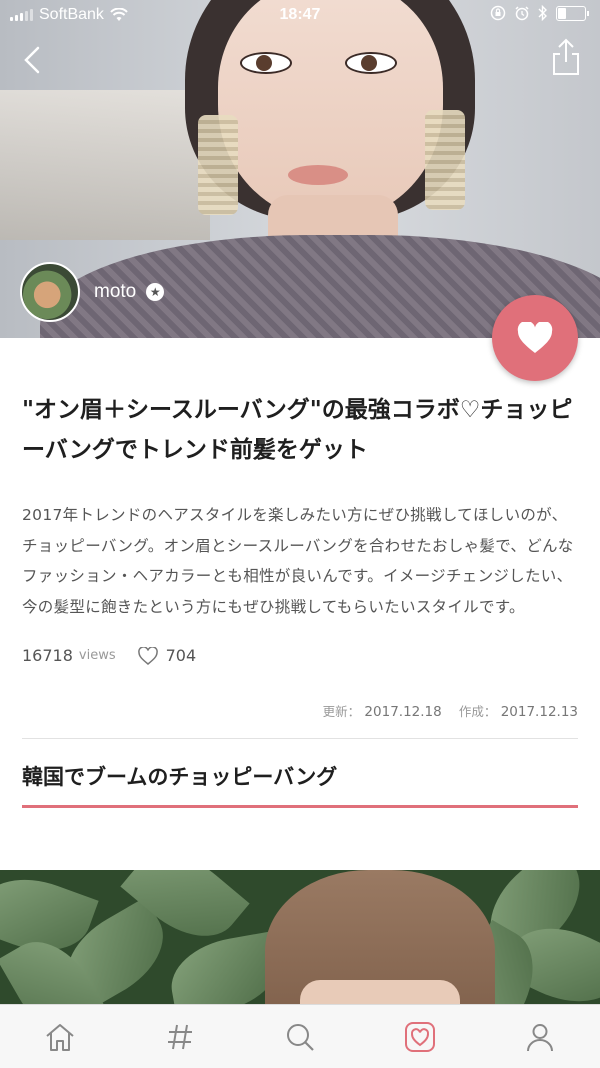 The width and height of the screenshot is (600, 1068). I want to click on battery-icon, so click(572, 13).